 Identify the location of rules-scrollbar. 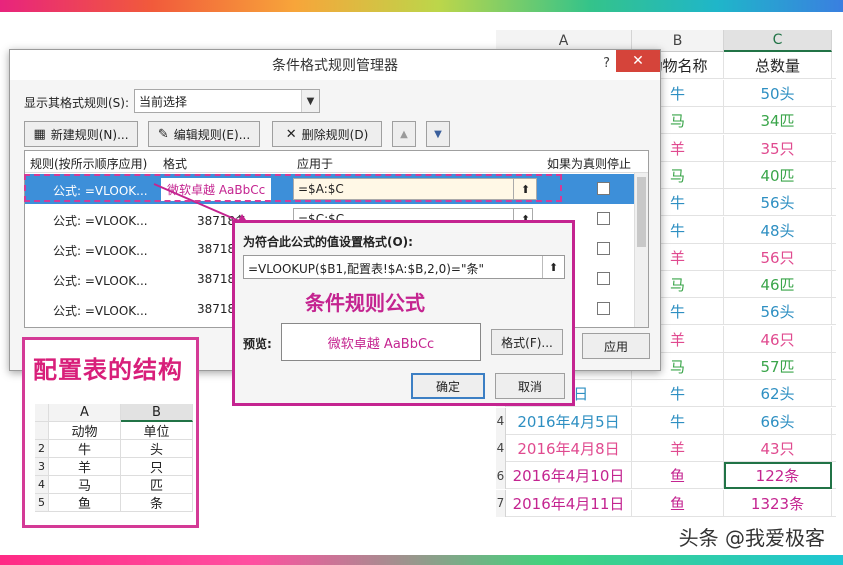
(641, 250).